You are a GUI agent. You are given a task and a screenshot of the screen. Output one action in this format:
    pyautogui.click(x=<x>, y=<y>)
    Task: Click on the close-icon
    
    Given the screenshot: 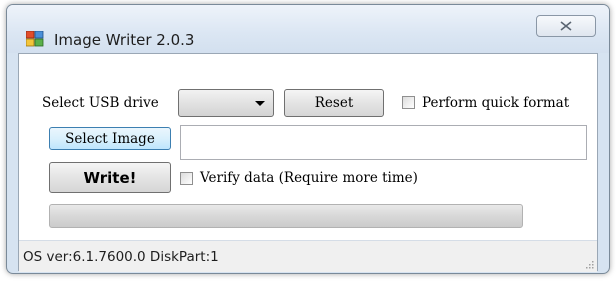 What is the action you would take?
    pyautogui.click(x=566, y=26)
    